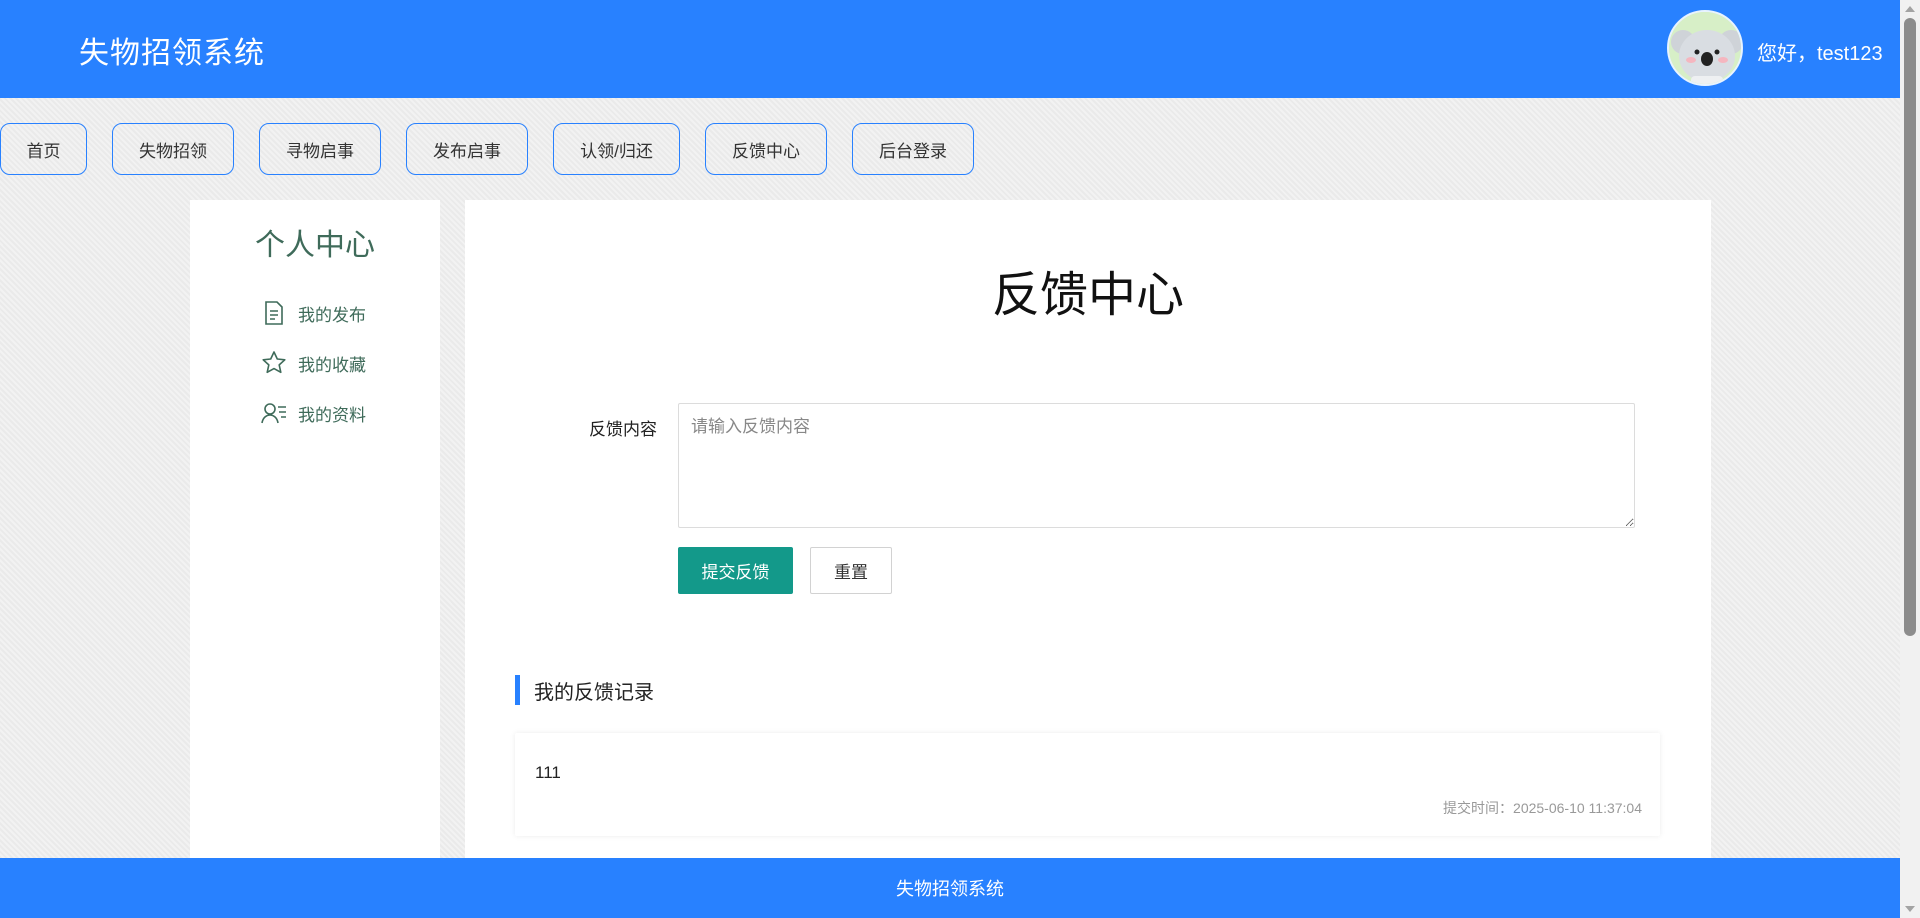 The width and height of the screenshot is (1920, 918). Describe the element at coordinates (332, 365) in the screenshot. I see `sidebar-item-label: 我的收藏` at that location.